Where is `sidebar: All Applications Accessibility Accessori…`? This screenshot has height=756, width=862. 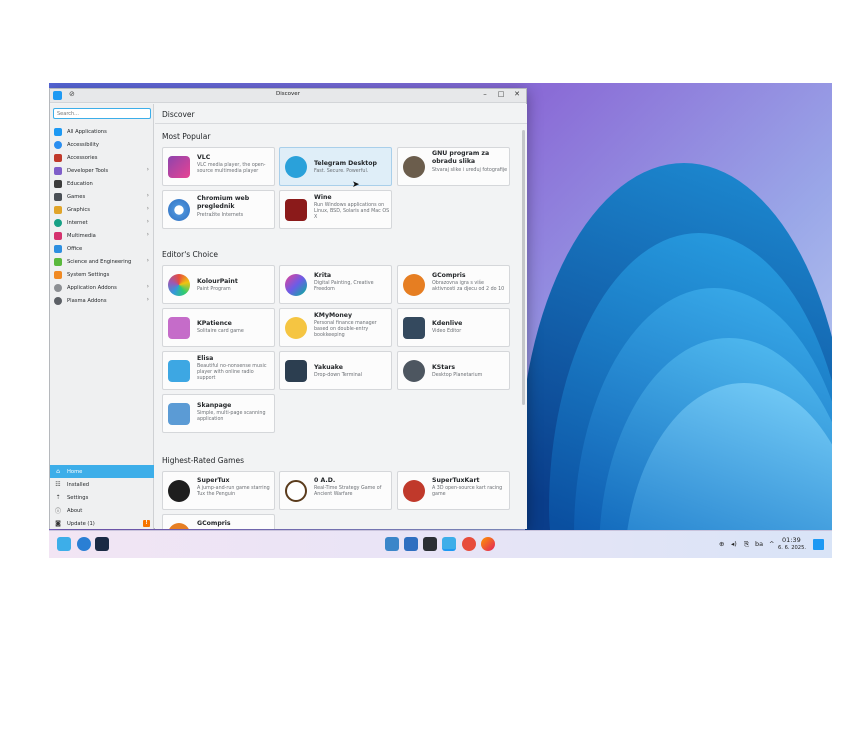
sidebar: All Applications Accessibility Accessori… is located at coordinates (102, 316).